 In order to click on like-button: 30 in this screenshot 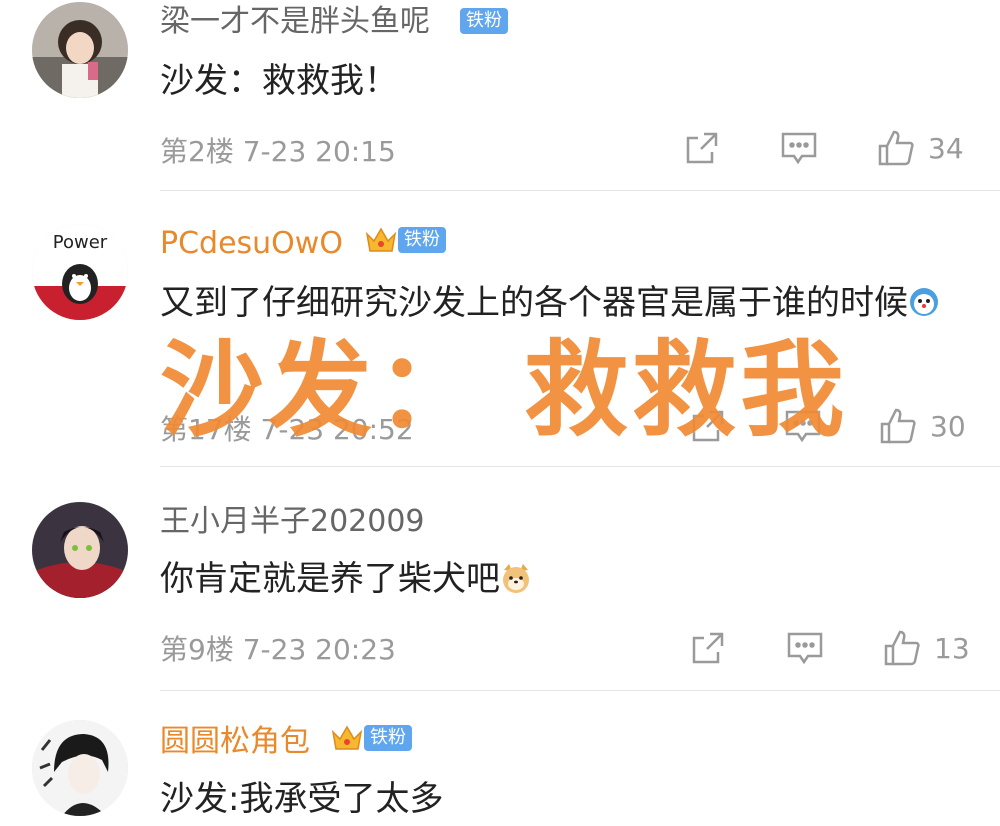, I will do `click(922, 426)`.